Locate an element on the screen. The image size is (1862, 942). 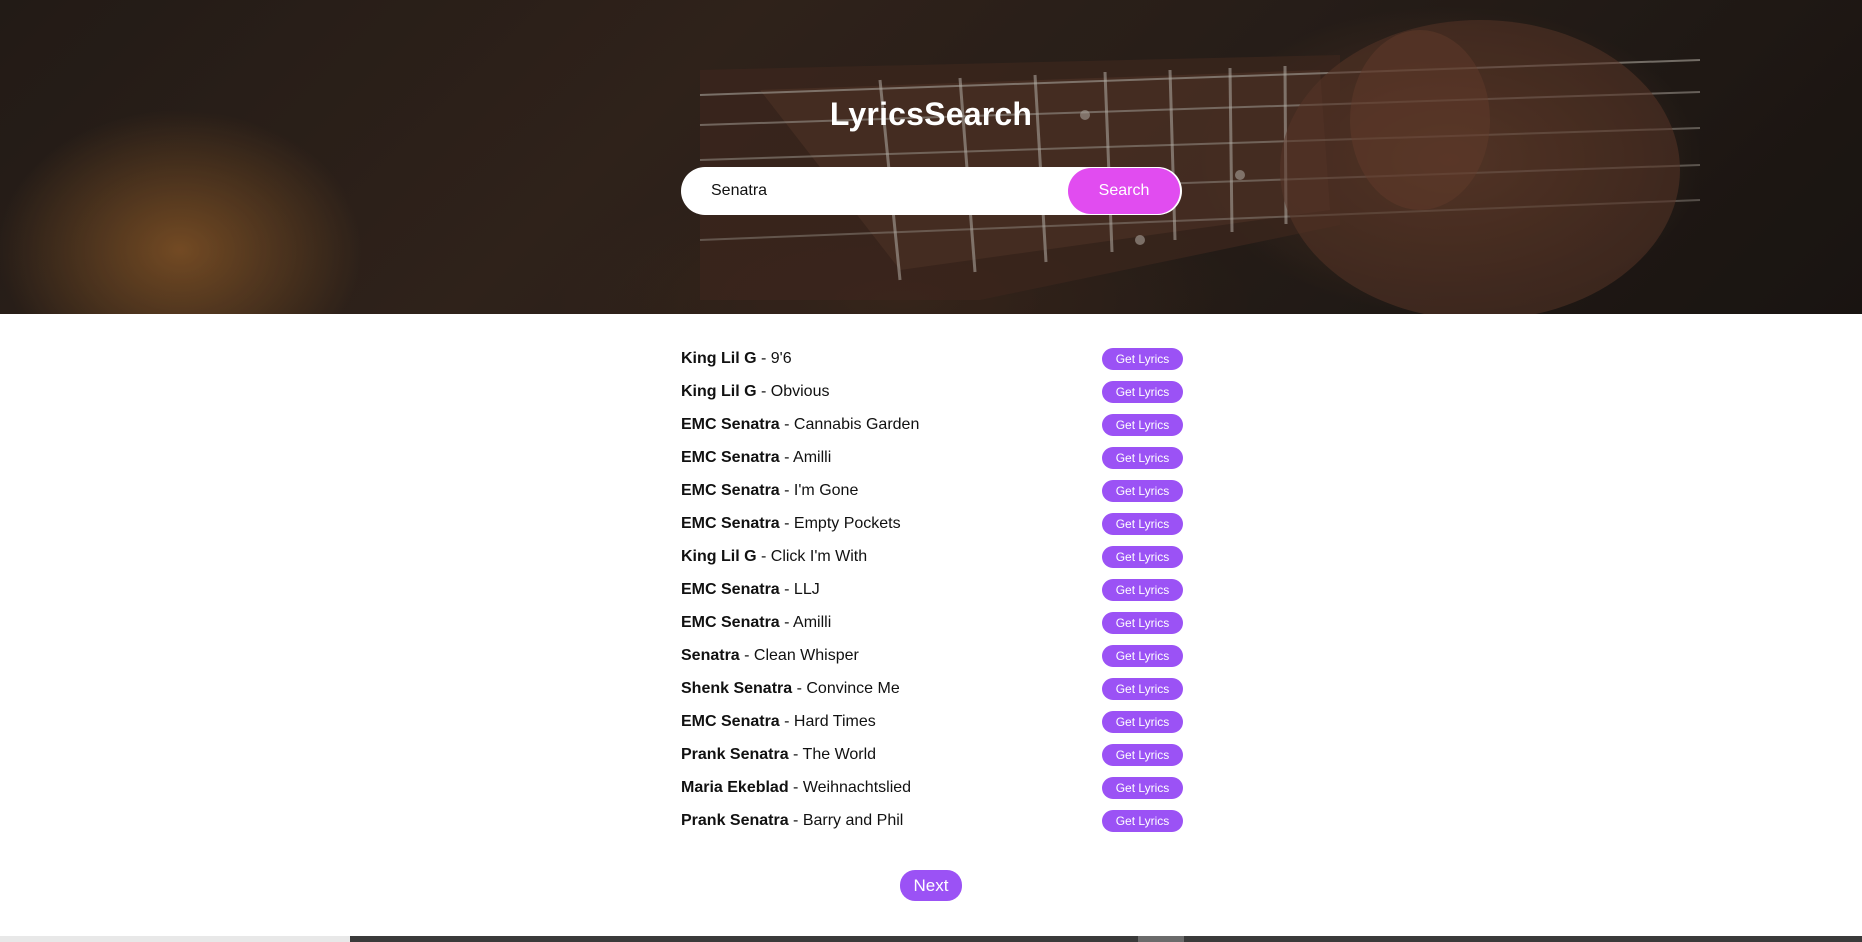
song-entry: Maria Ekeblad - Weihnachtslied is located at coordinates (796, 788).